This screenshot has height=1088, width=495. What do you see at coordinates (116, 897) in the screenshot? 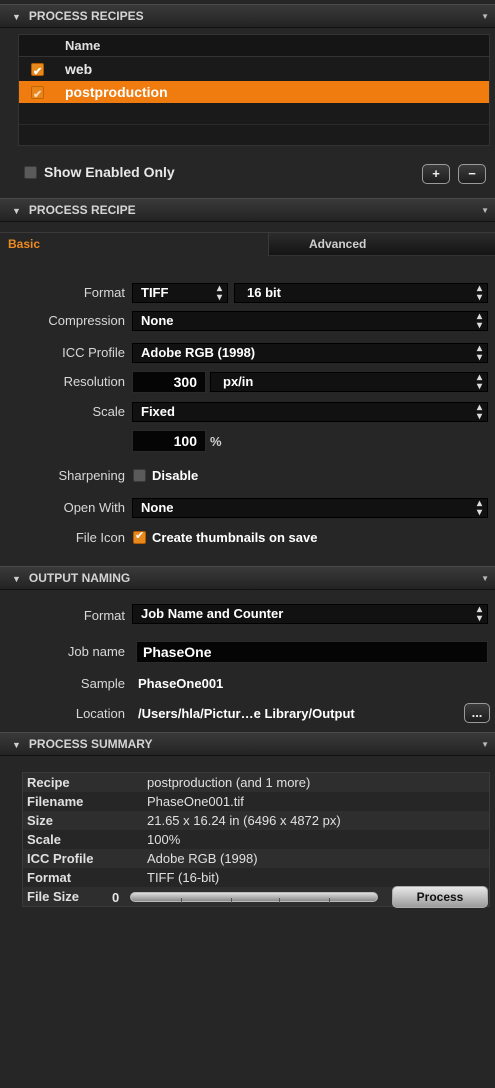
I see `queue-count: 0` at bounding box center [116, 897].